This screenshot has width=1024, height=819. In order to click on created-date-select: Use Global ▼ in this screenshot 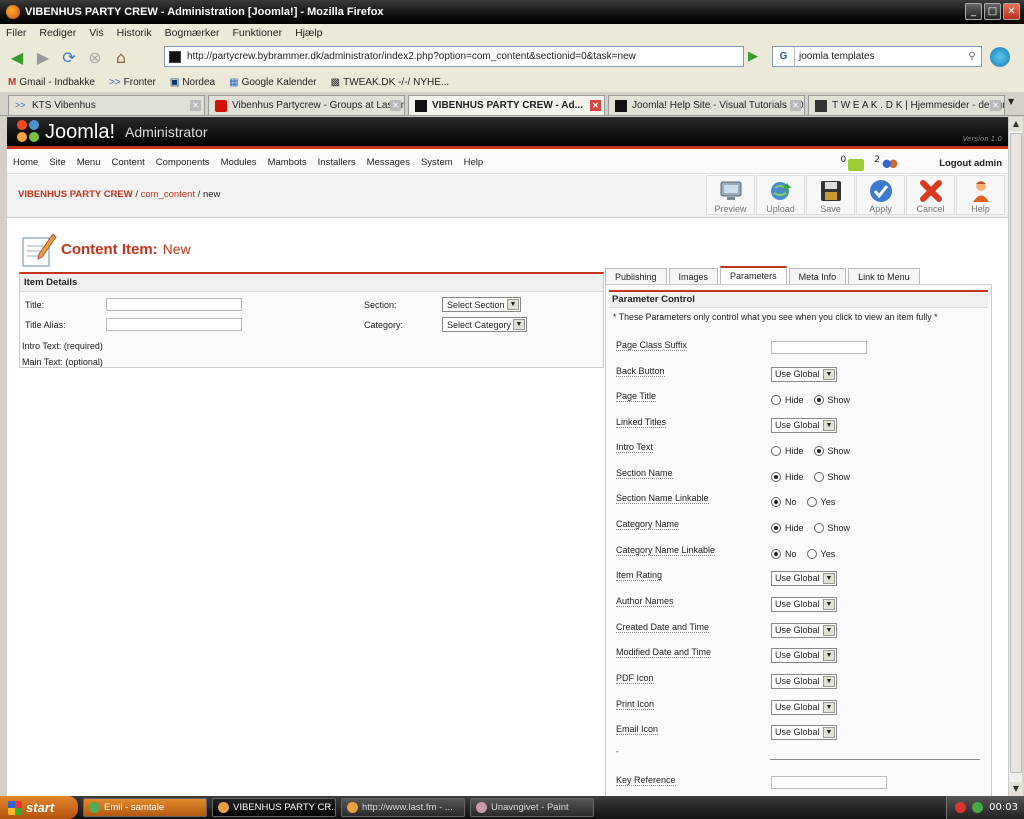, I will do `click(804, 630)`.